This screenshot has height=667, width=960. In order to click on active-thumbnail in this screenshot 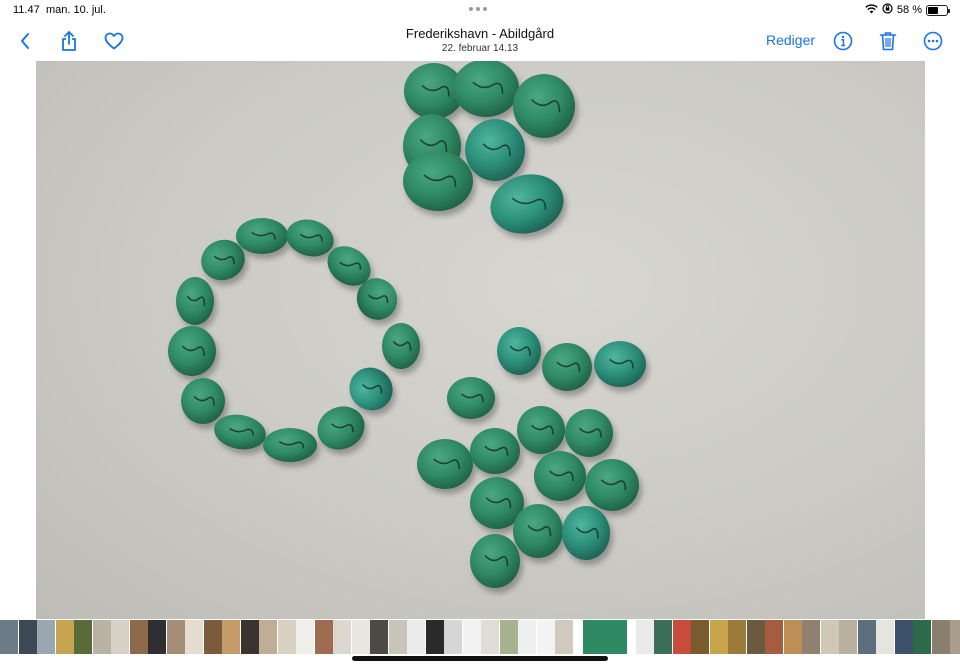, I will do `click(604, 637)`.